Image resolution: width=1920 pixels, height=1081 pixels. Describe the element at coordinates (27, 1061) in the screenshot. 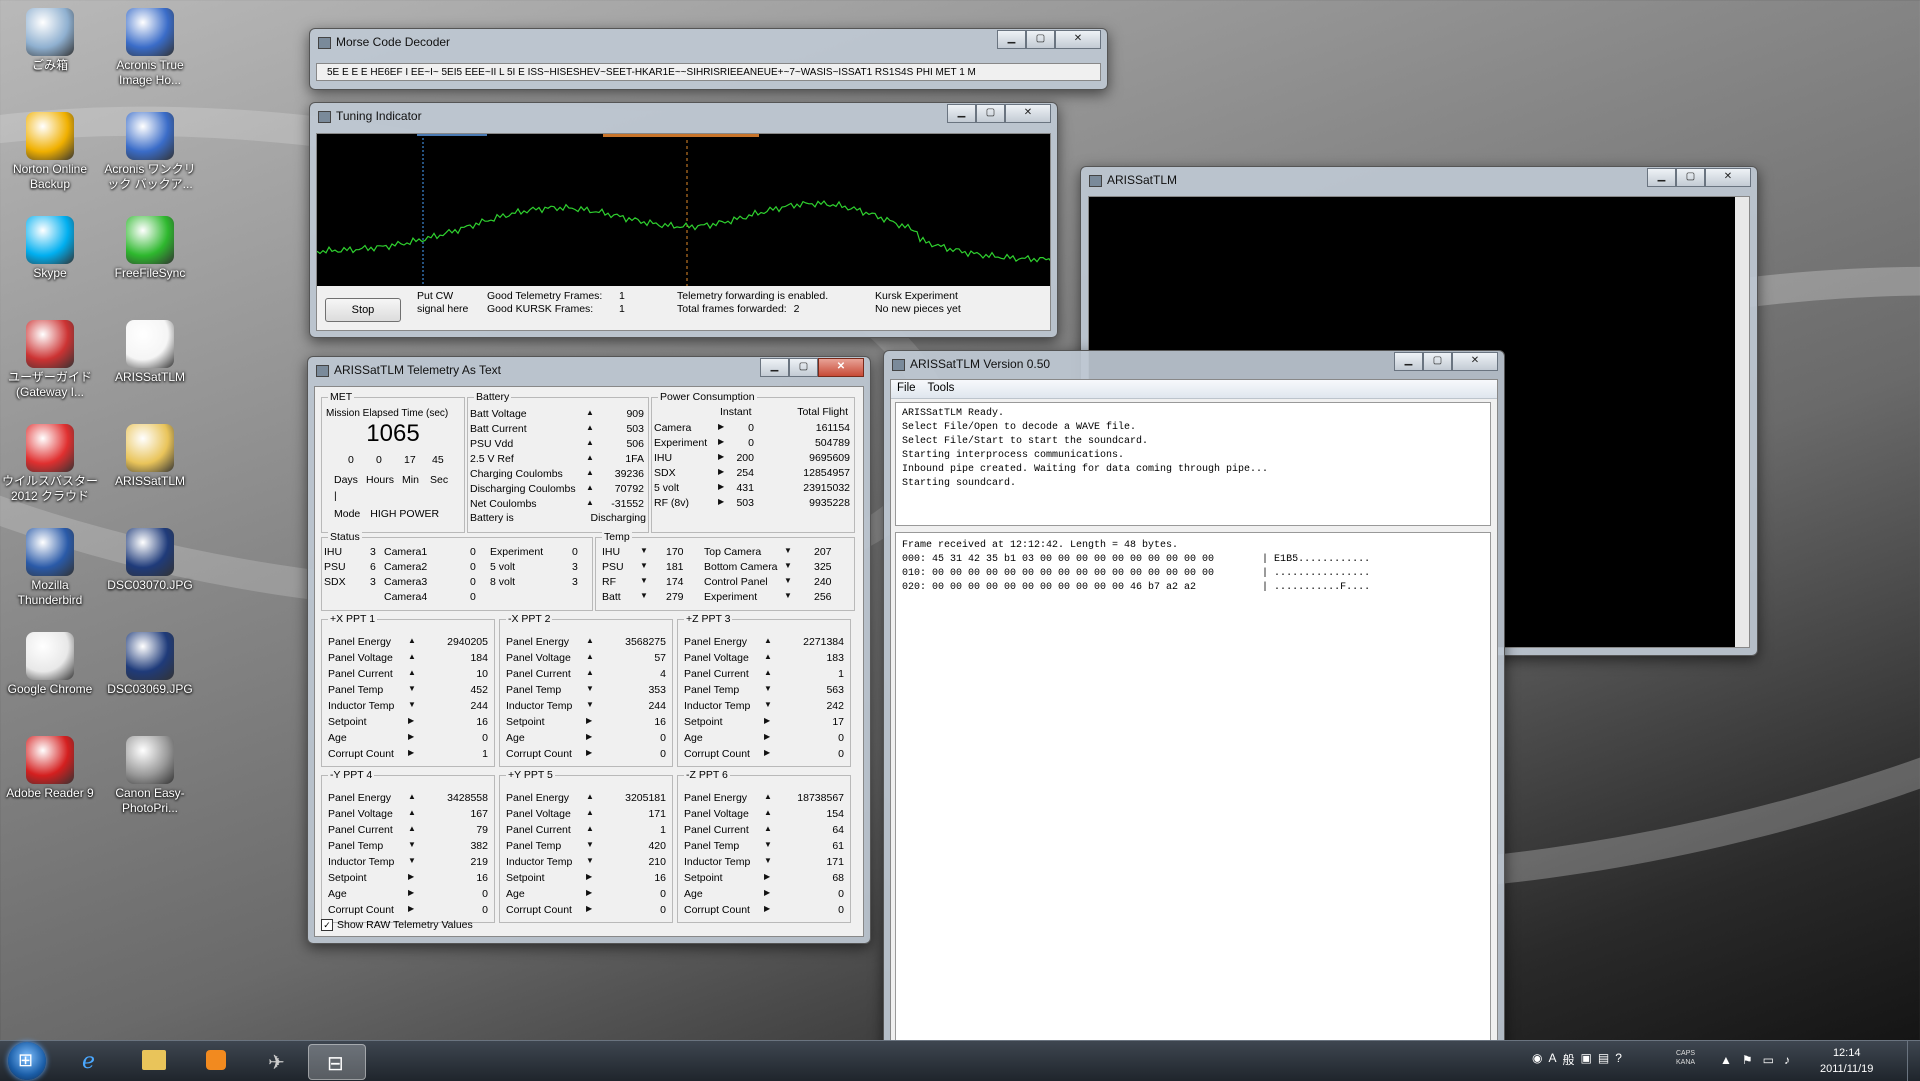

I see `start-button: ⊞` at that location.